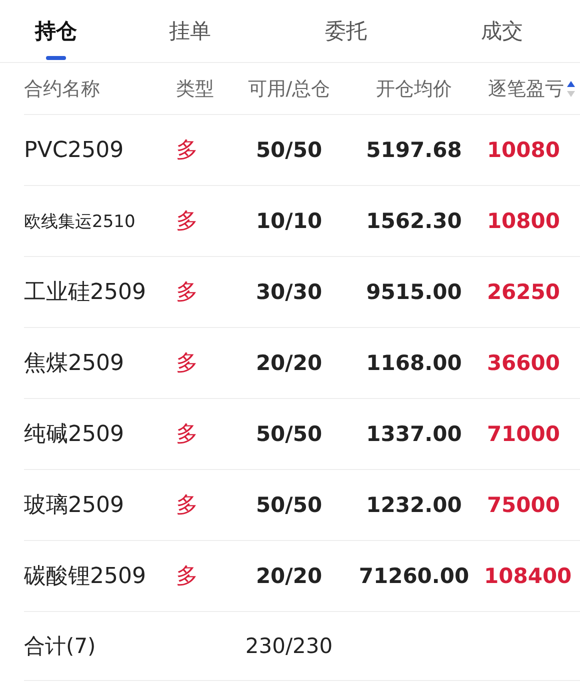 The image size is (580, 683). Describe the element at coordinates (502, 31) in the screenshot. I see `tab: 成交` at that location.